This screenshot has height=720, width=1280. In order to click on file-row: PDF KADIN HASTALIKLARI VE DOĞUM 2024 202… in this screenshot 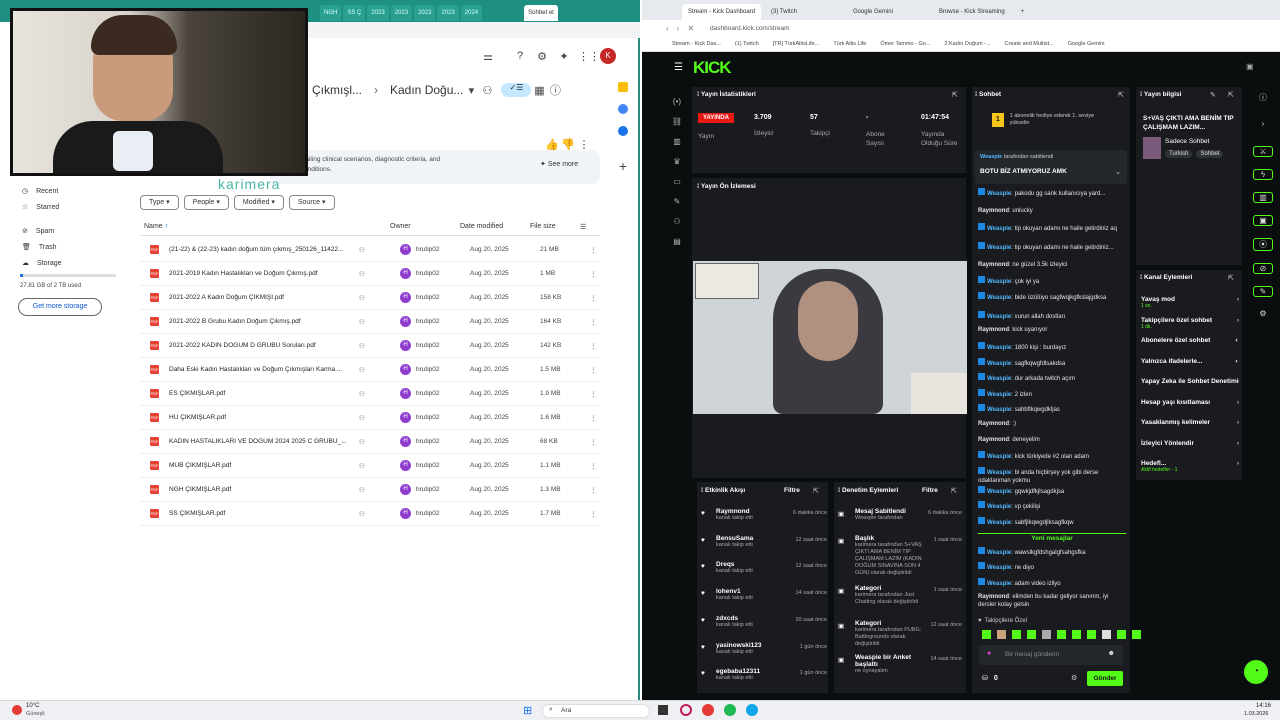, I will do `click(370, 442)`.